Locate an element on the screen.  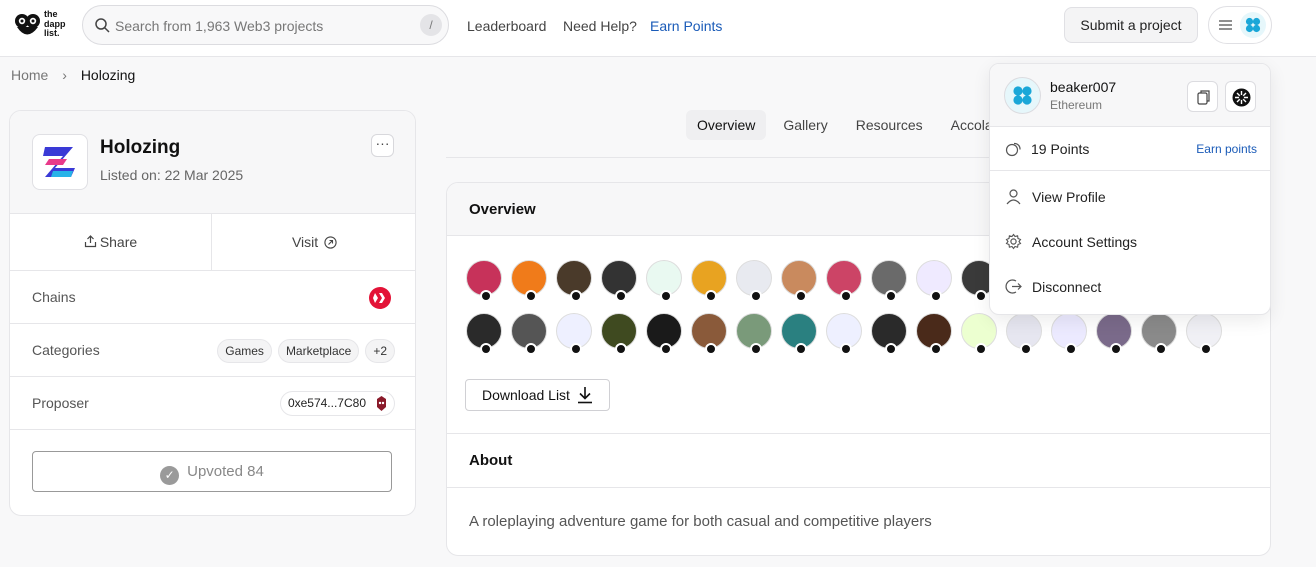
category-tags: Games Marketplace +2 is located at coordinates (306, 351).